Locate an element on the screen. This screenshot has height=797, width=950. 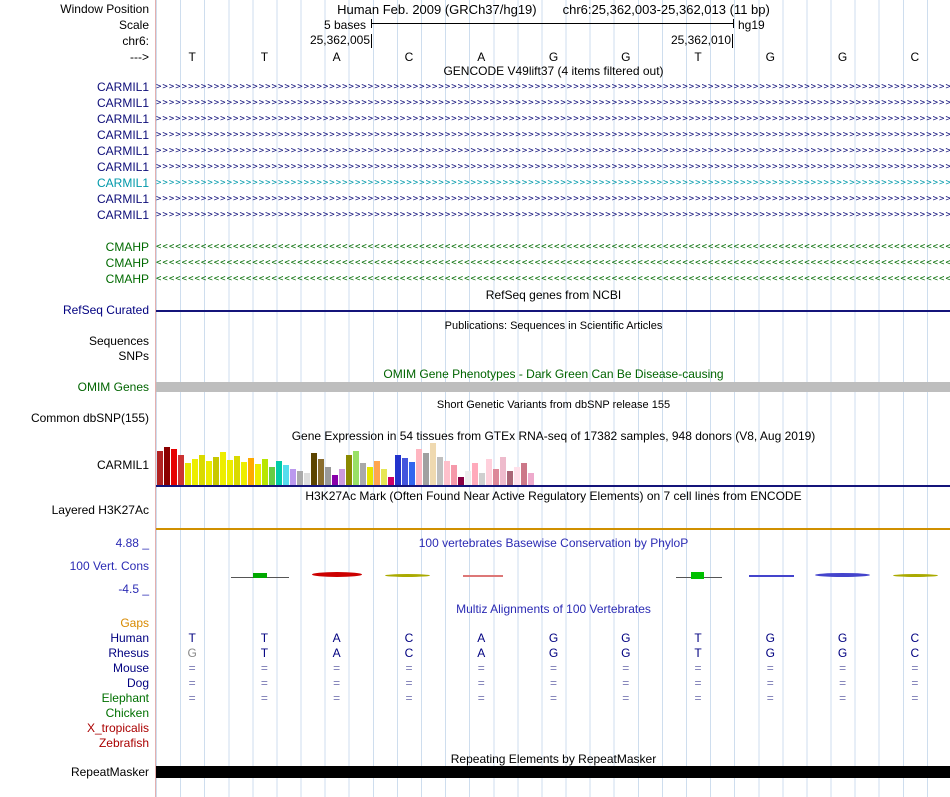
snps-label: SNPs is located at coordinates (133, 356).